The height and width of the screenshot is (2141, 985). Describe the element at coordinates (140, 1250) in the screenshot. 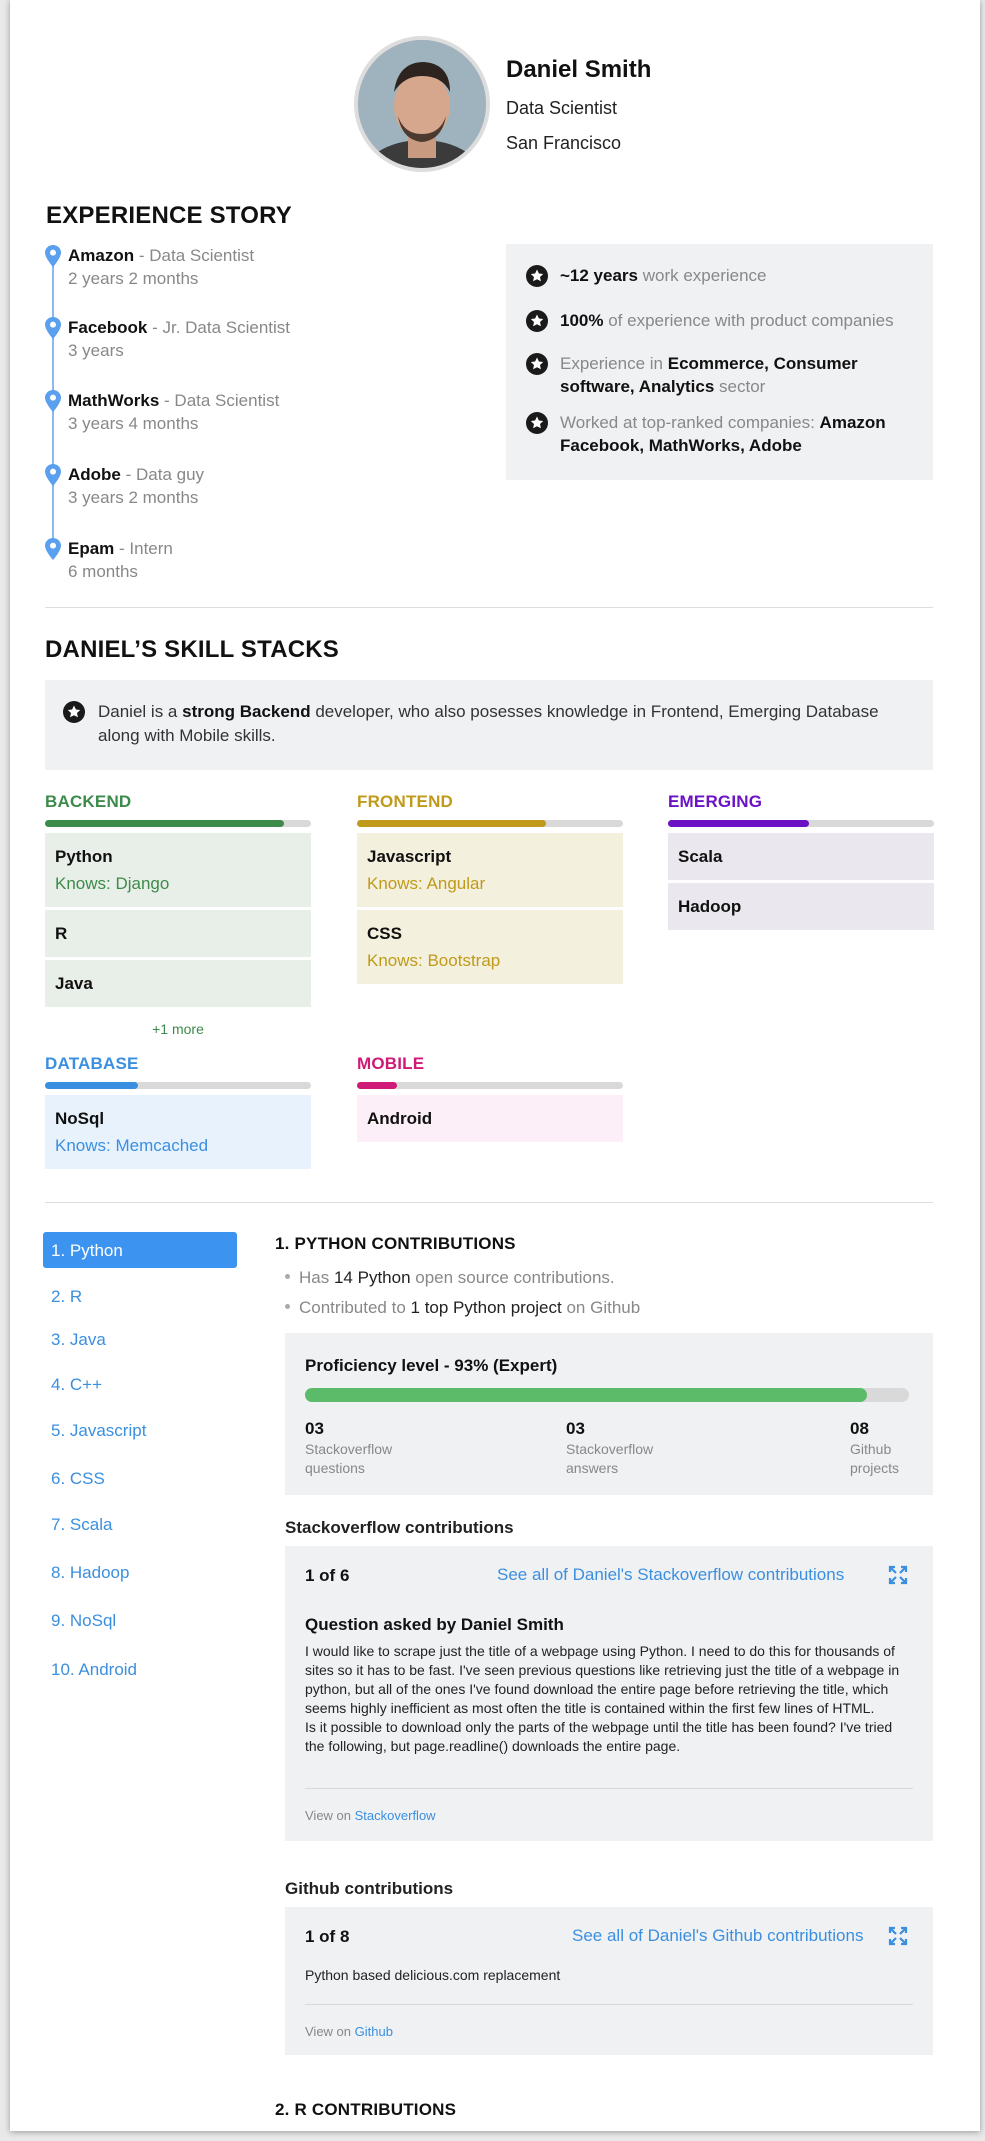

I see `nav-item-python: 1. Python` at that location.